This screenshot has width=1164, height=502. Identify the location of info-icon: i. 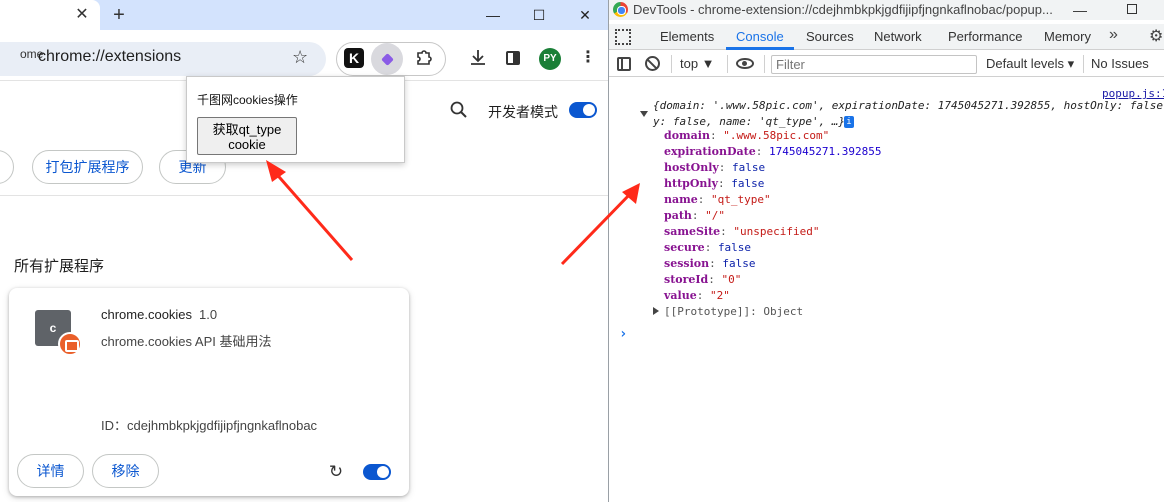
(849, 122).